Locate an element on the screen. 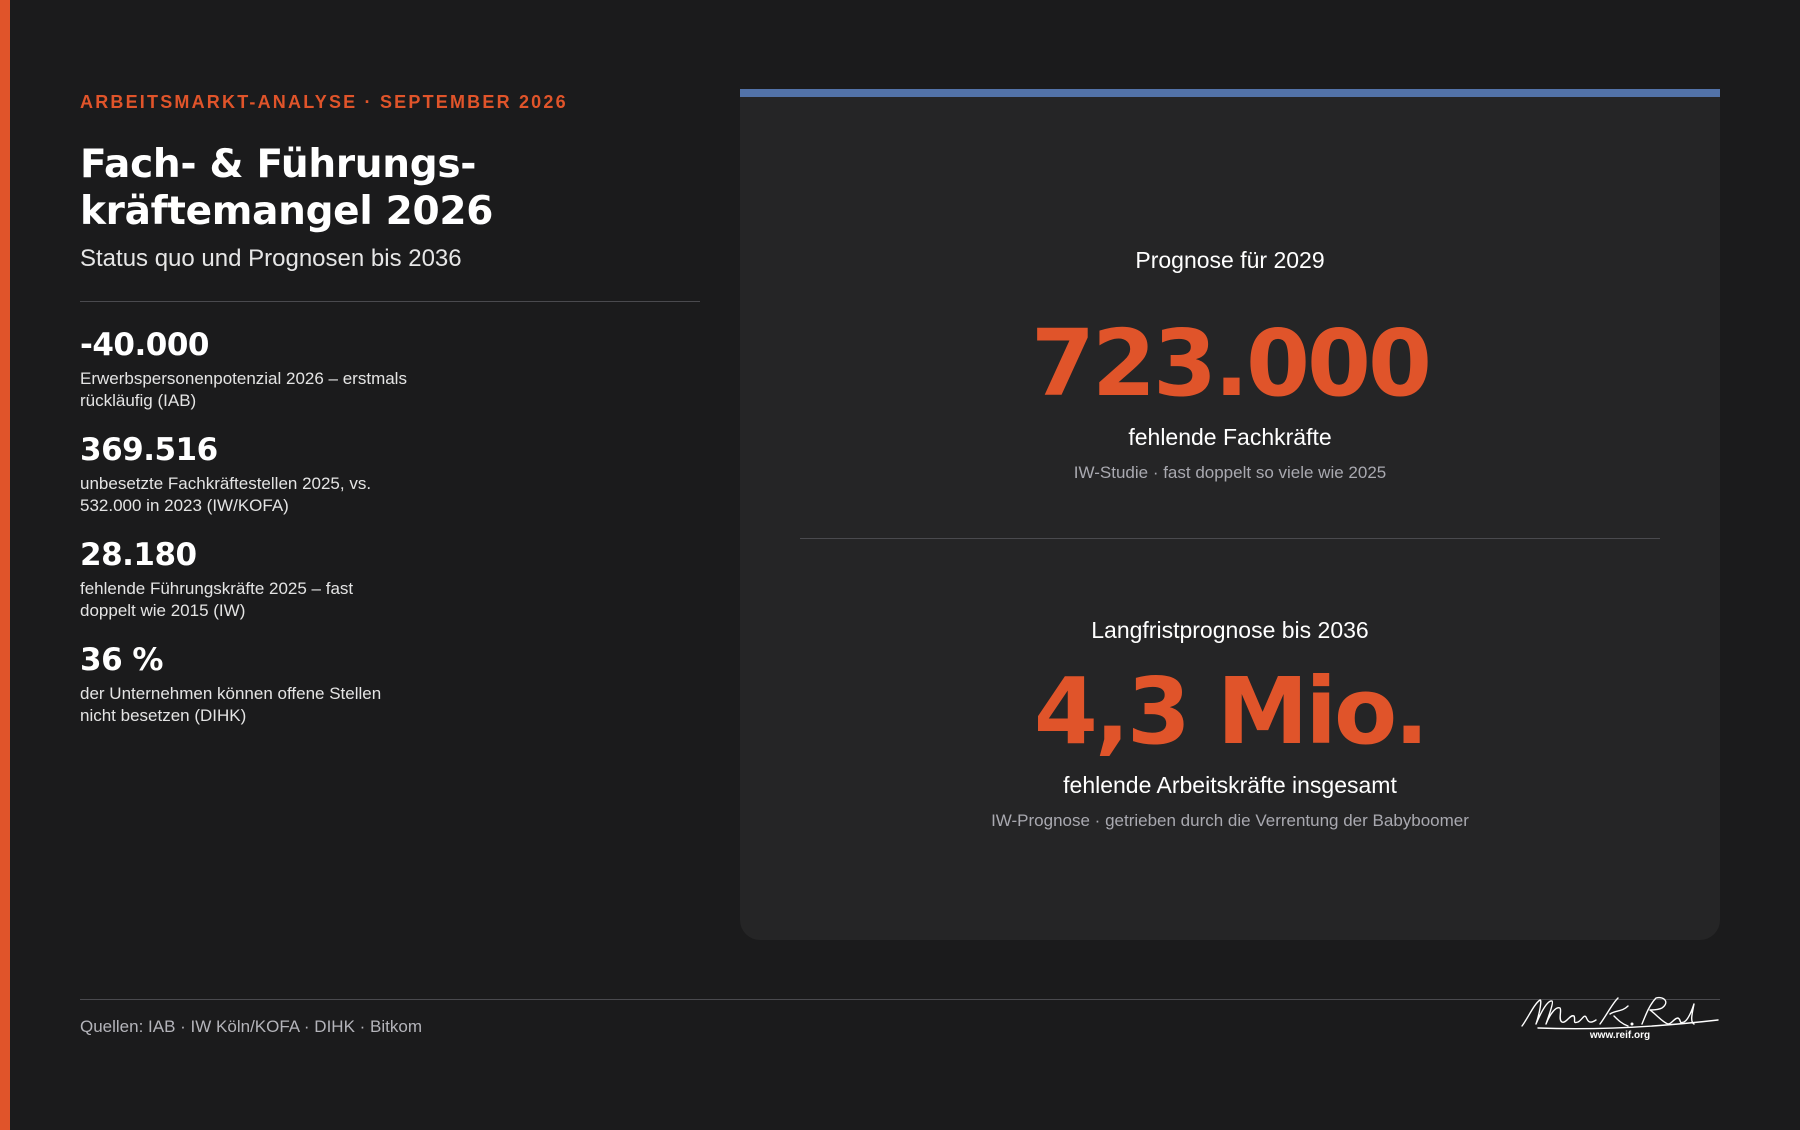 The image size is (1800, 1130). forecast-2029-value: 723.000 is located at coordinates (1231, 363).